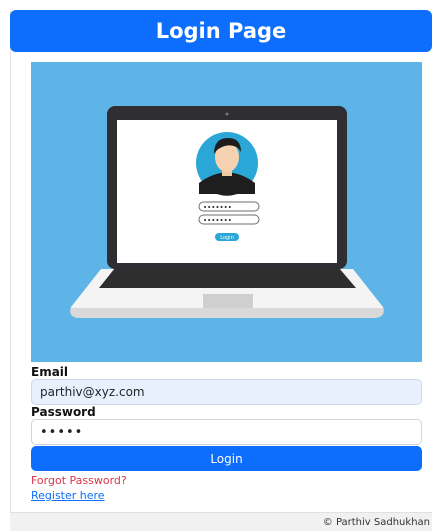 The width and height of the screenshot is (432, 531). Describe the element at coordinates (50, 372) in the screenshot. I see `email-label: Email` at that location.